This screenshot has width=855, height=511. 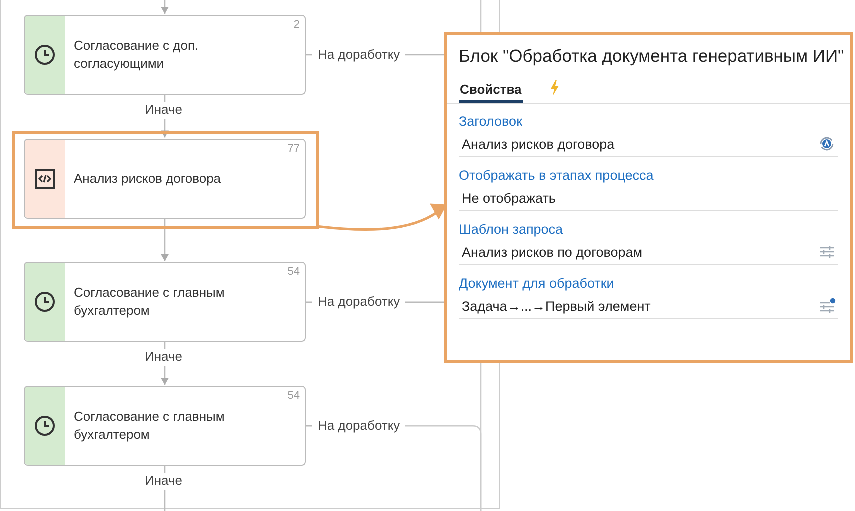 What do you see at coordinates (511, 229) in the screenshot?
I see `field-label: Шаблон запроса` at bounding box center [511, 229].